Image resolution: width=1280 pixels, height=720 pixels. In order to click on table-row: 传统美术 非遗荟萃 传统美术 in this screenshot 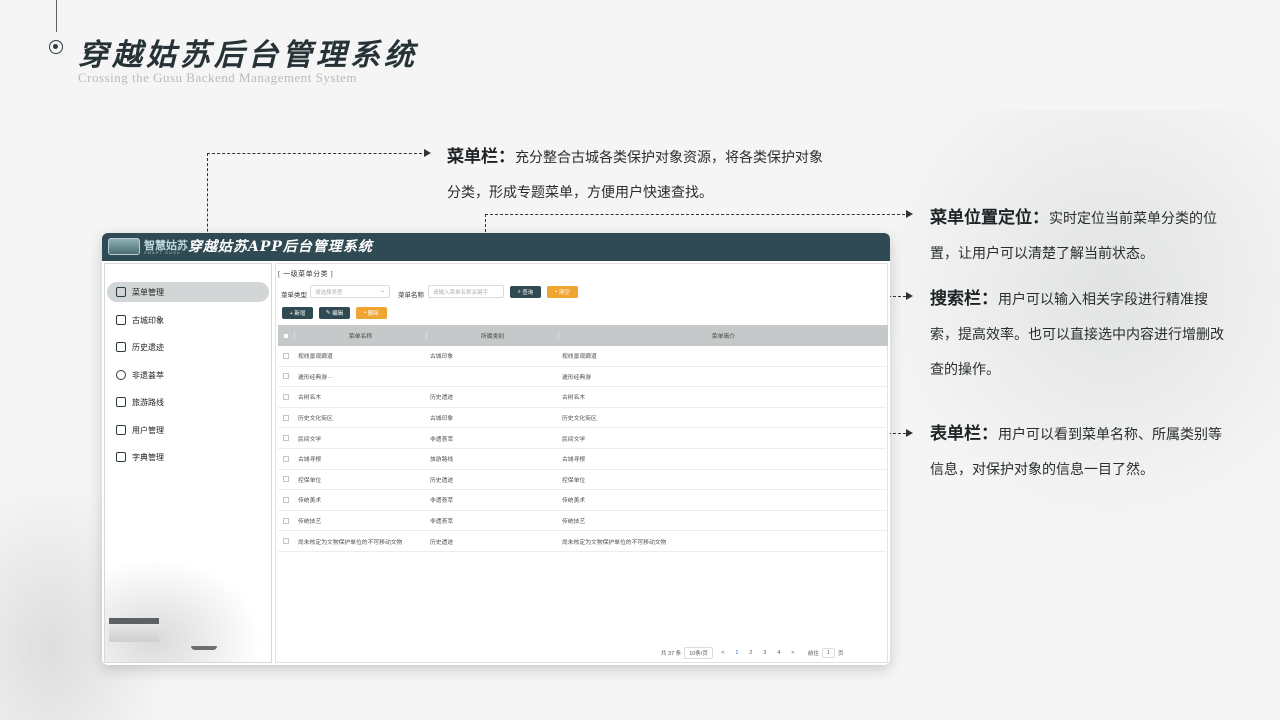, I will do `click(583, 500)`.